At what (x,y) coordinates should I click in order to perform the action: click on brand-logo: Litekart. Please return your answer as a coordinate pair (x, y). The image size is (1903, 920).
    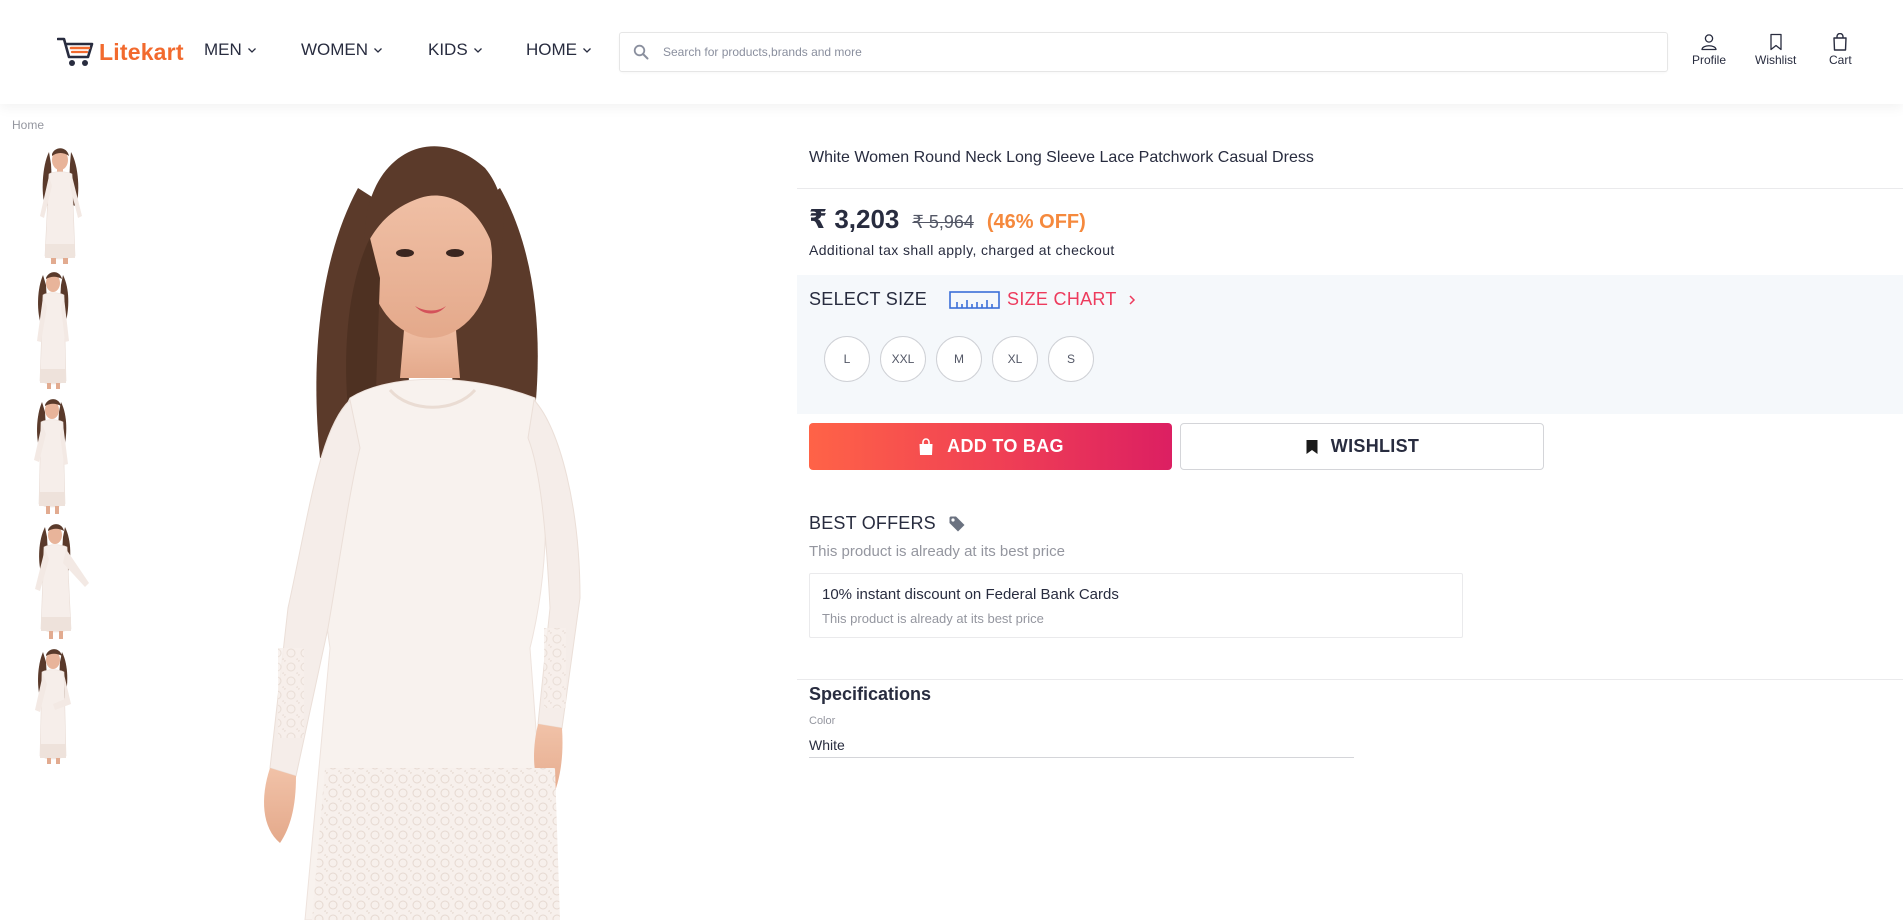
    Looking at the image, I should click on (120, 52).